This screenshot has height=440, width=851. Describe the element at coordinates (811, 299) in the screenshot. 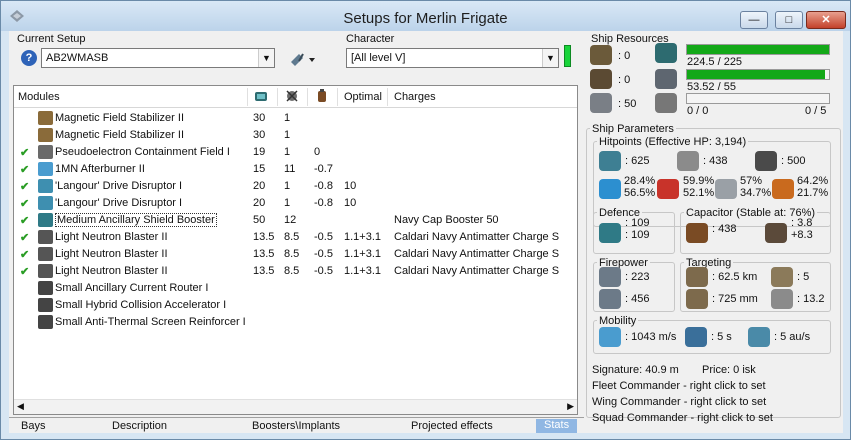

I see `sensor-strength: : 13.2` at that location.